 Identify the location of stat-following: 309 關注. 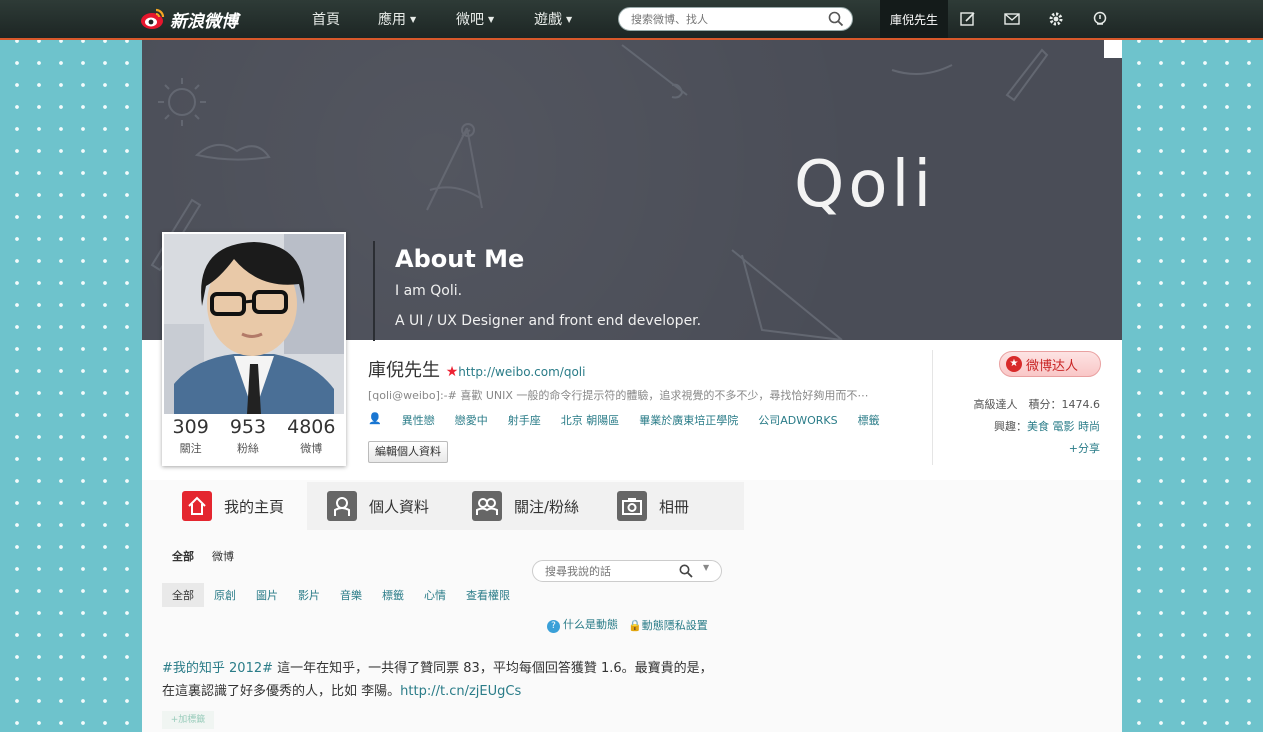
(191, 436).